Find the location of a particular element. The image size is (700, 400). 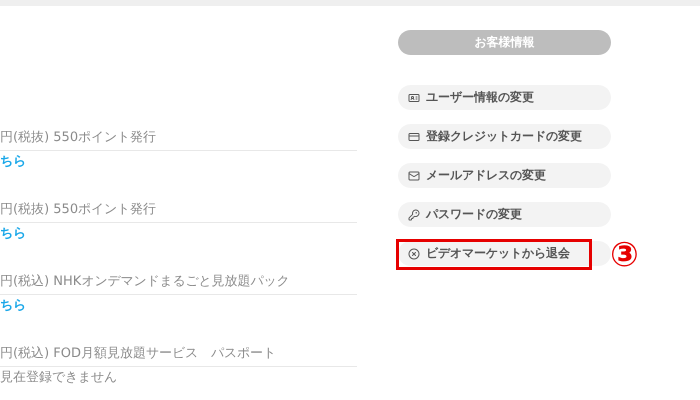

plan-description: 円(税込) NHKオンデマンドまるごと見放題パック is located at coordinates (178, 283).